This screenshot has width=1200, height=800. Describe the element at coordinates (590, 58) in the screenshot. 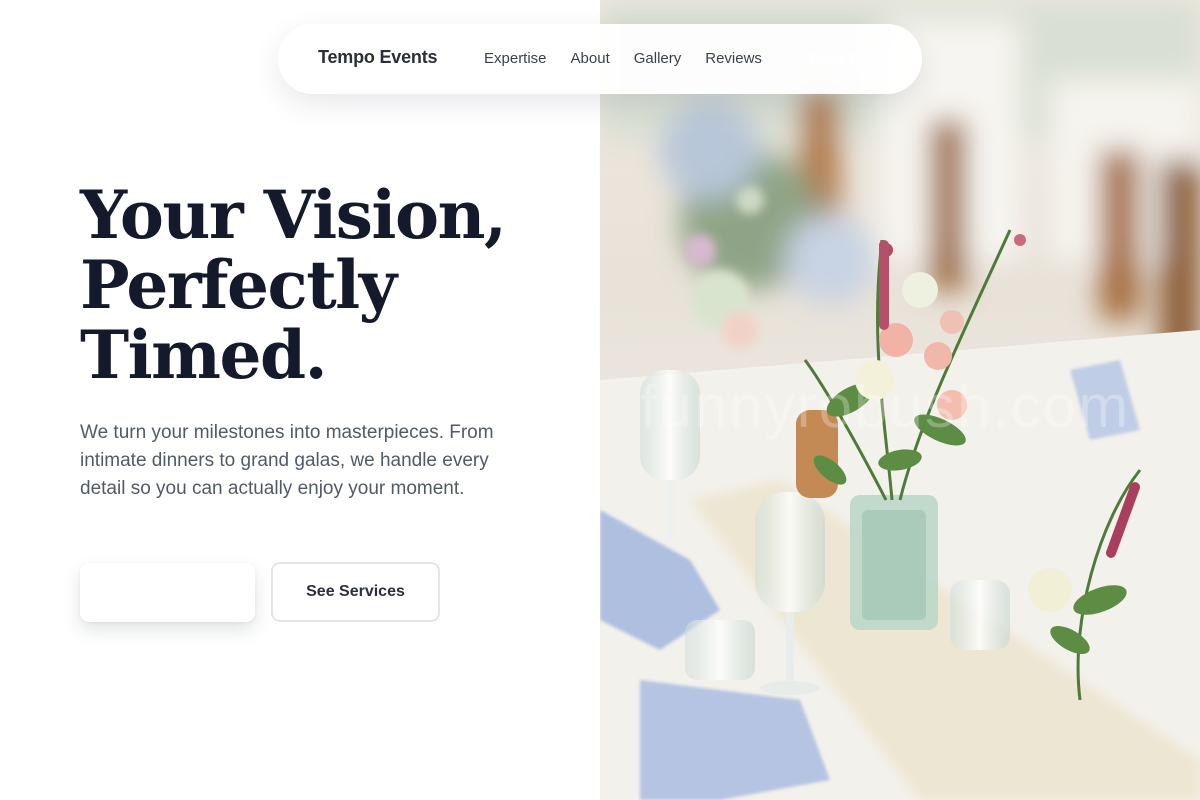

I see `nav-link-about: About` at that location.